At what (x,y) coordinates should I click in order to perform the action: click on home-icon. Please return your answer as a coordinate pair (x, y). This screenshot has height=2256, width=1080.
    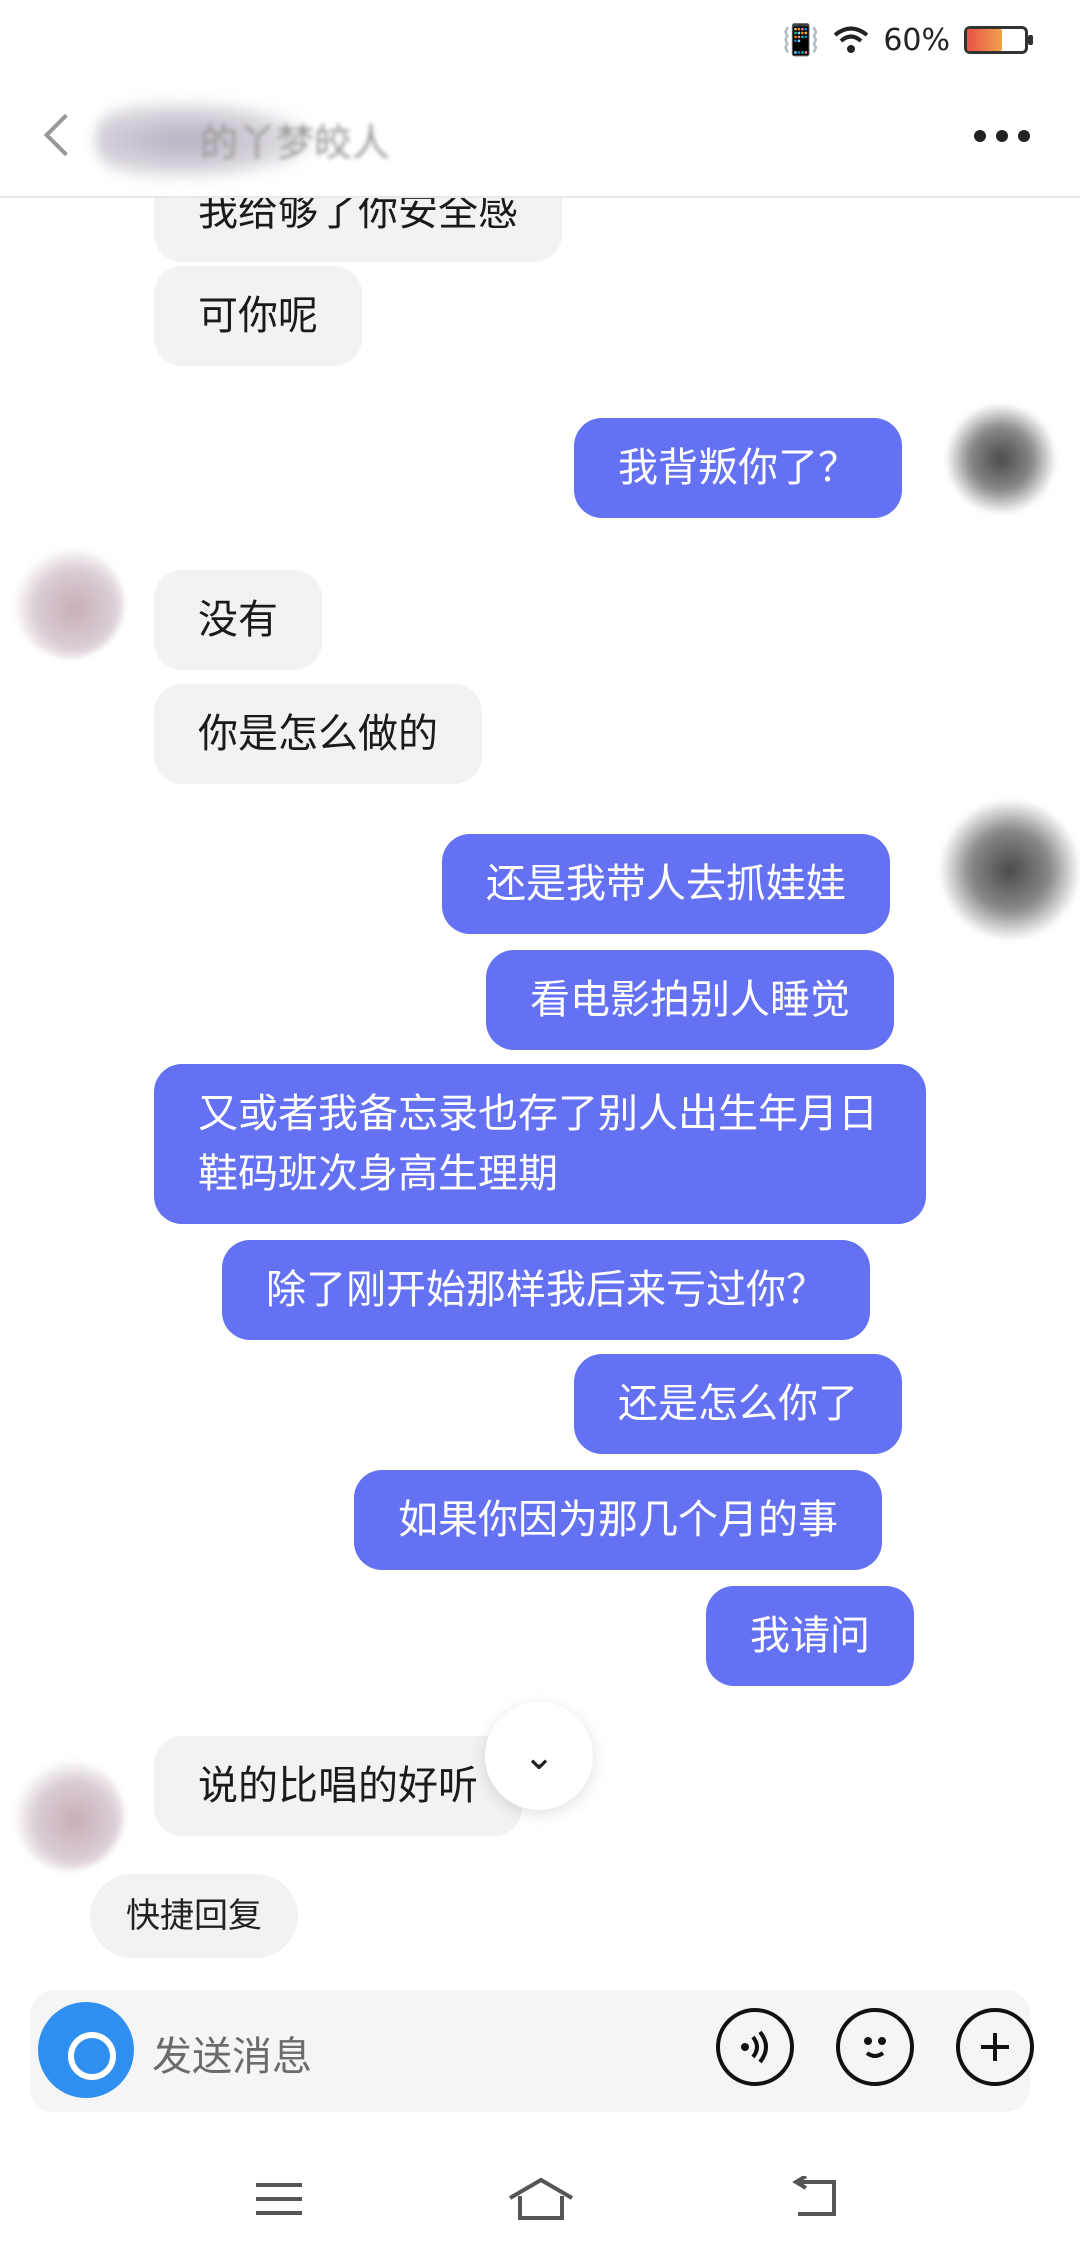
    Looking at the image, I should click on (541, 2203).